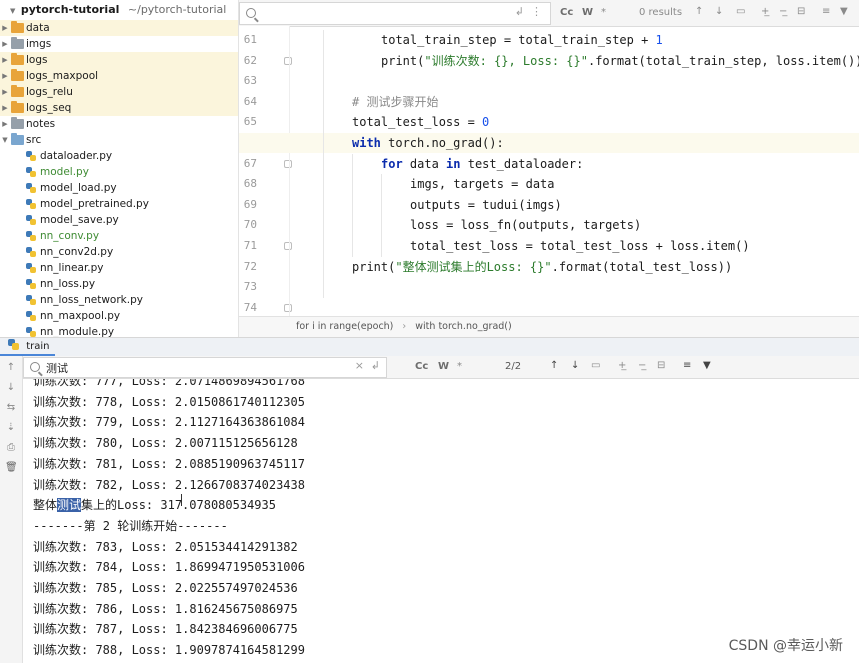  I want to click on print-icon: ⎙, so click(11, 447).